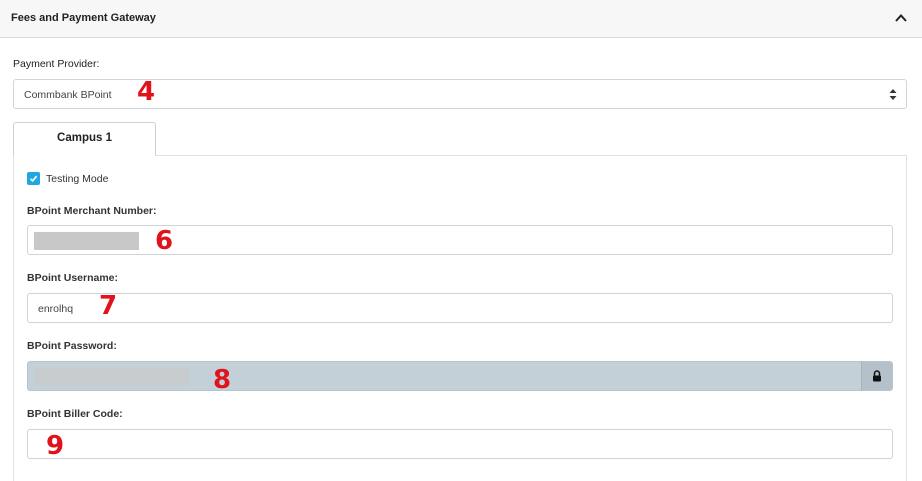 The height and width of the screenshot is (481, 922). I want to click on username-value: enrolhq, so click(56, 309).